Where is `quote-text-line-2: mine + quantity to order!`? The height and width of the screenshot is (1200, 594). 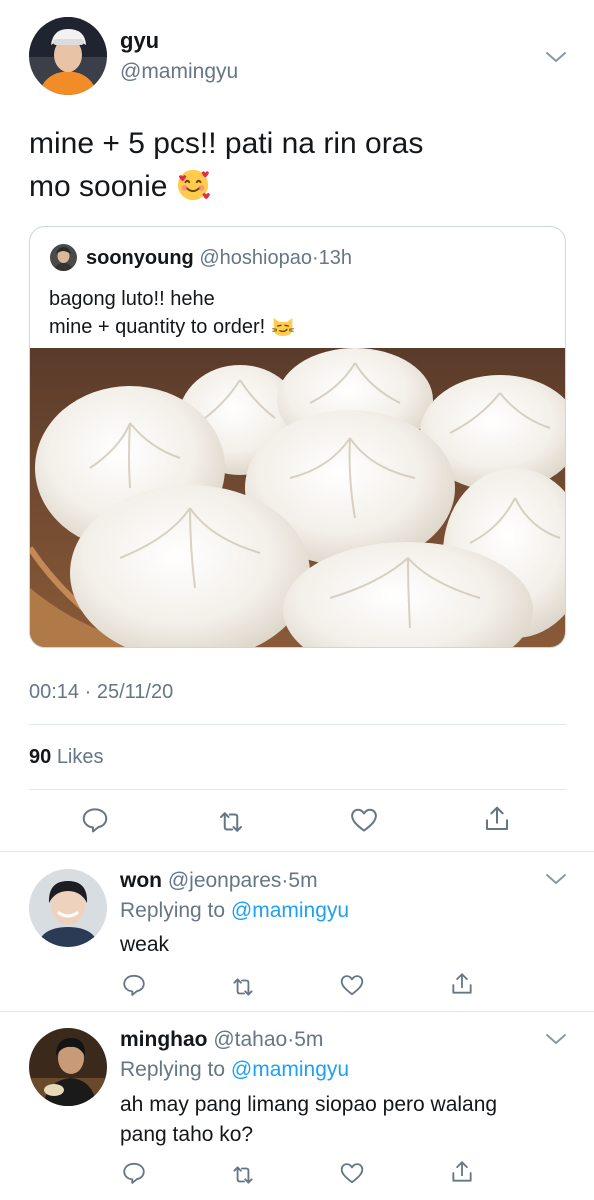 quote-text-line-2: mine + quantity to order! is located at coordinates (172, 327).